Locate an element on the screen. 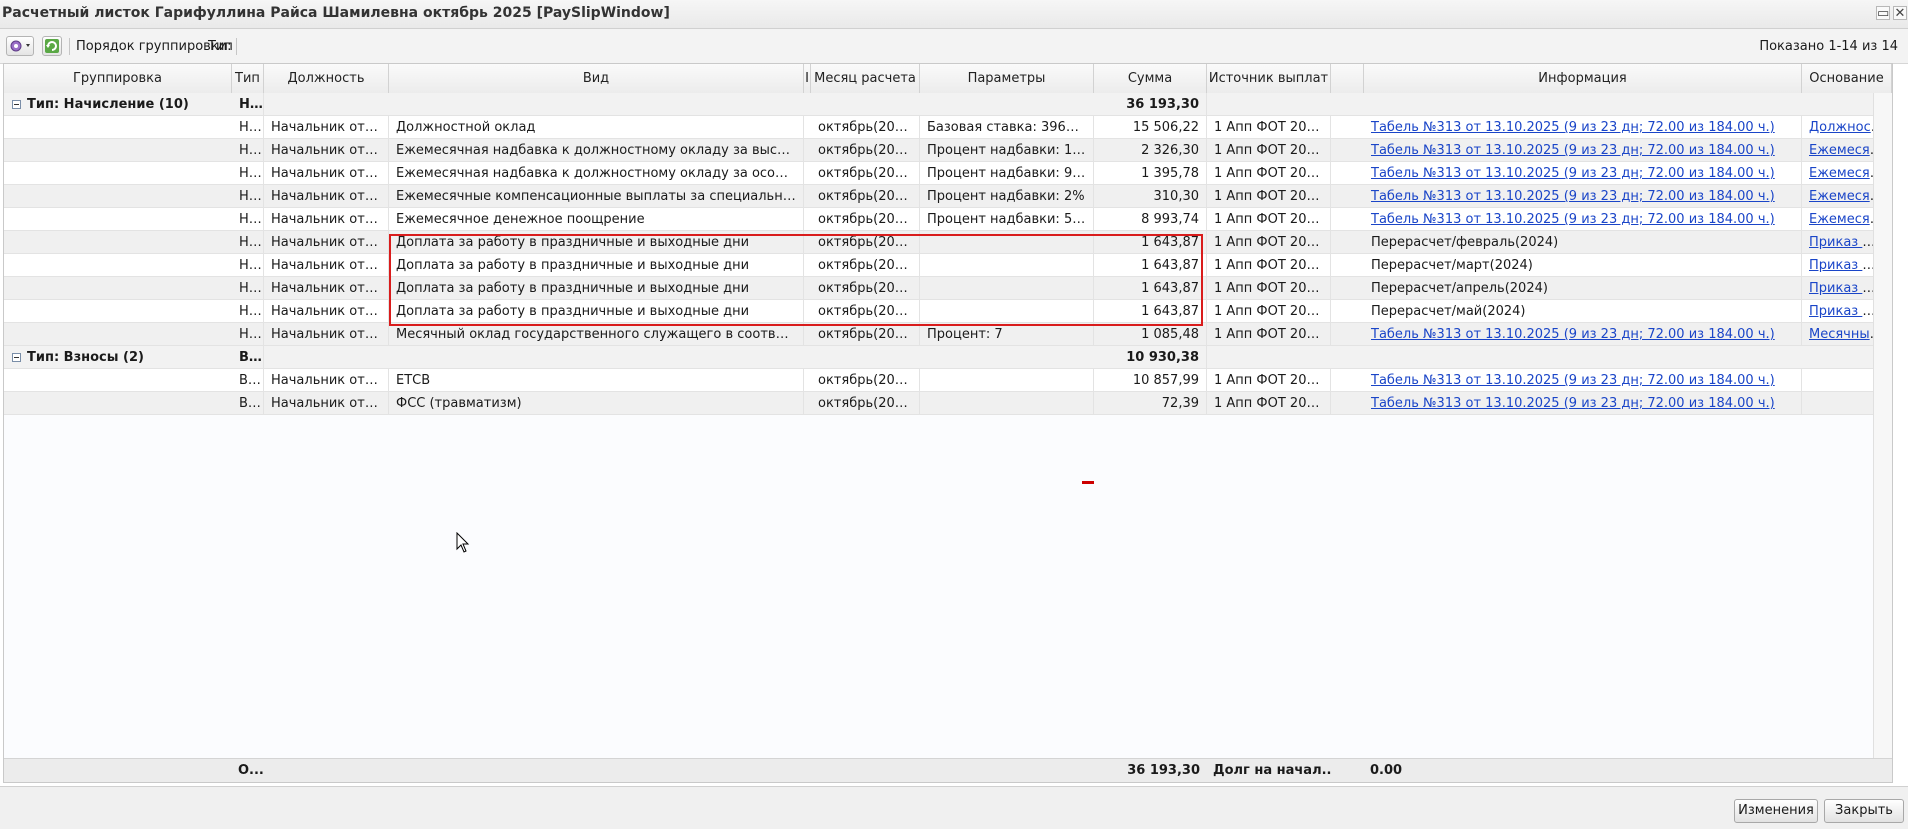  header-col-info: Информация is located at coordinates (1583, 78).